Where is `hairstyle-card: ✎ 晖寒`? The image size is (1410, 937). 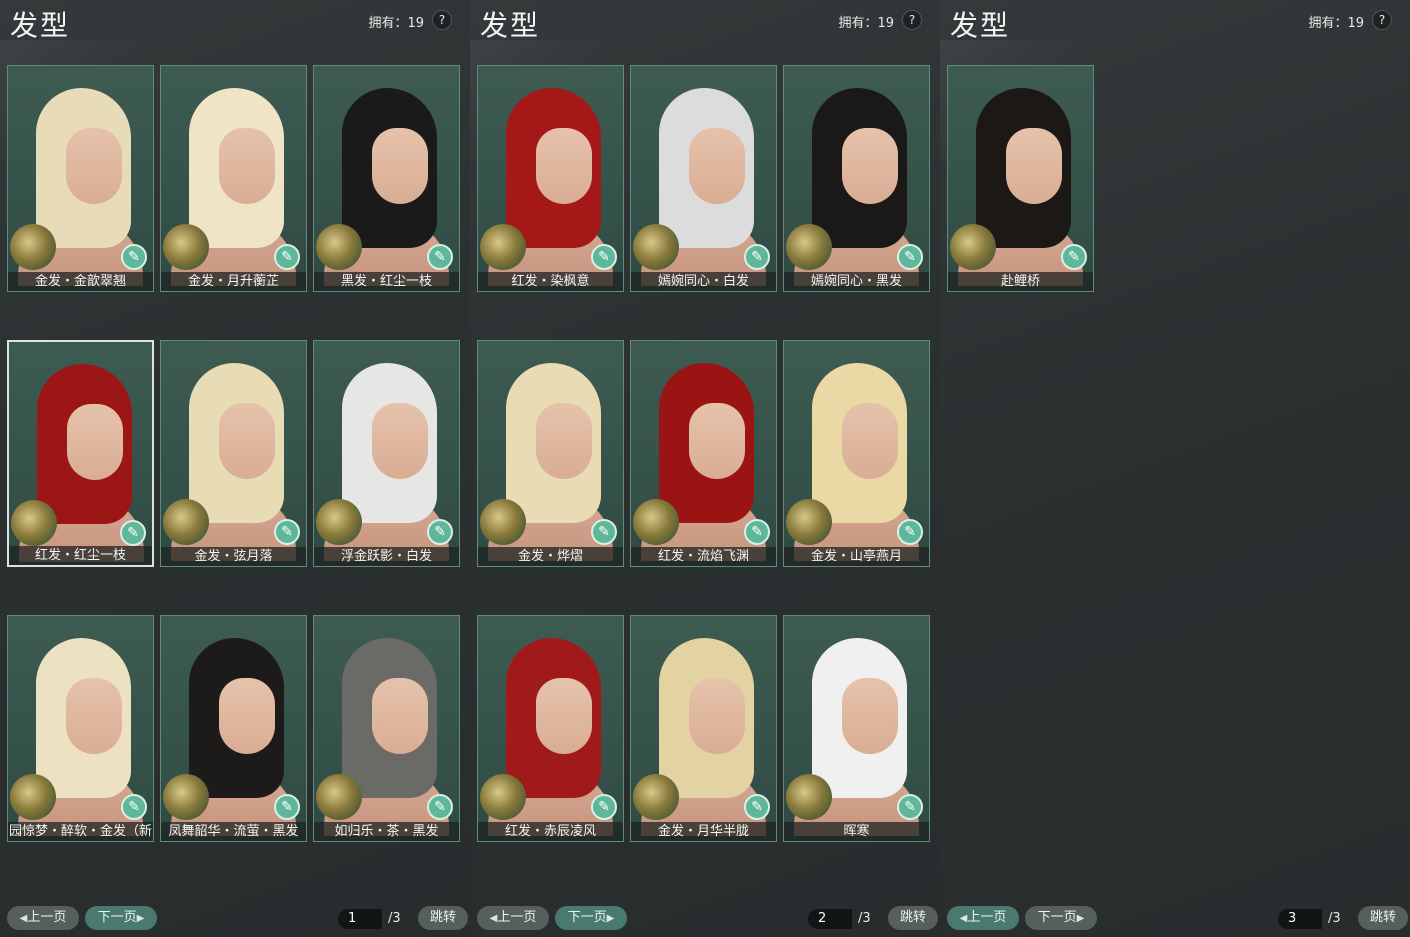 hairstyle-card: ✎ 晖寒 is located at coordinates (856, 728).